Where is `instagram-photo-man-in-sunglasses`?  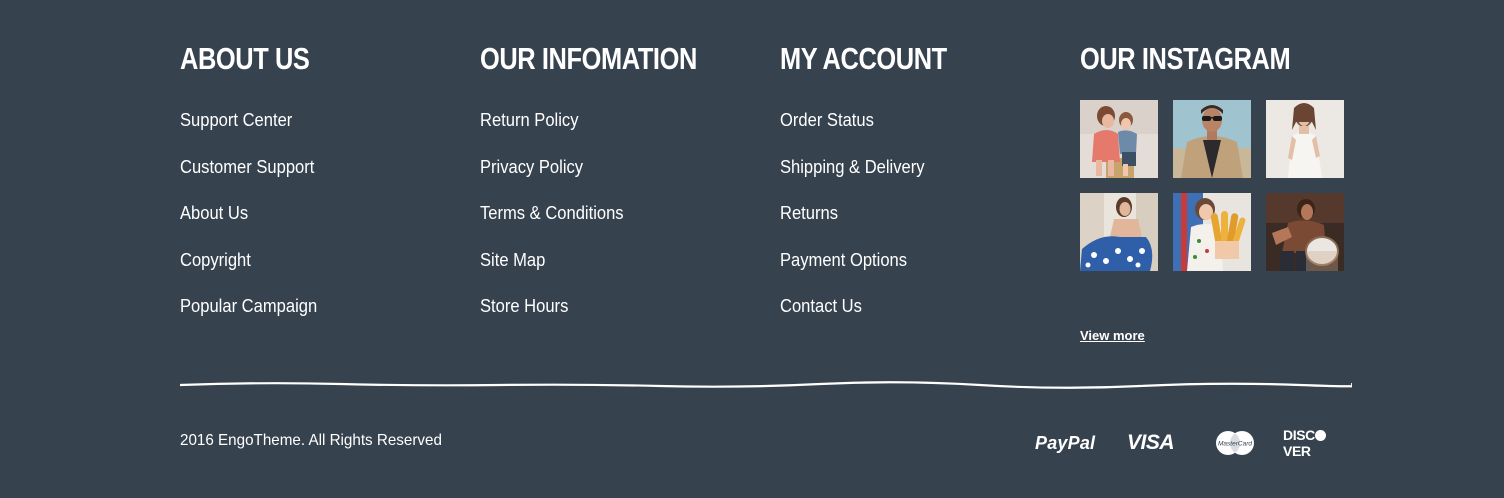
instagram-photo-man-in-sunglasses is located at coordinates (1212, 139).